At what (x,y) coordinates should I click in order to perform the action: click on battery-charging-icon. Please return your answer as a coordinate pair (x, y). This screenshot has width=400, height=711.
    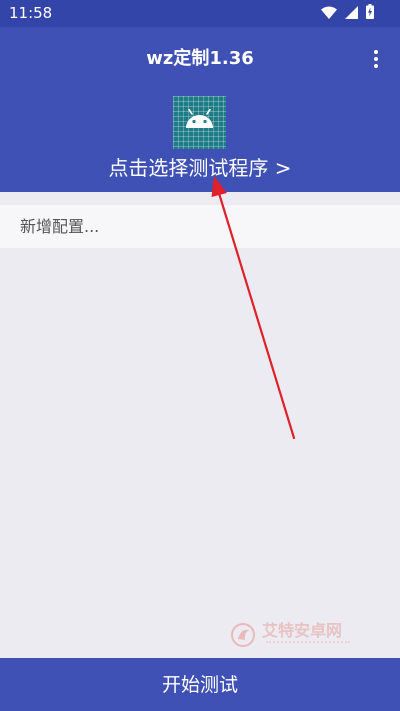
    Looking at the image, I should click on (370, 13).